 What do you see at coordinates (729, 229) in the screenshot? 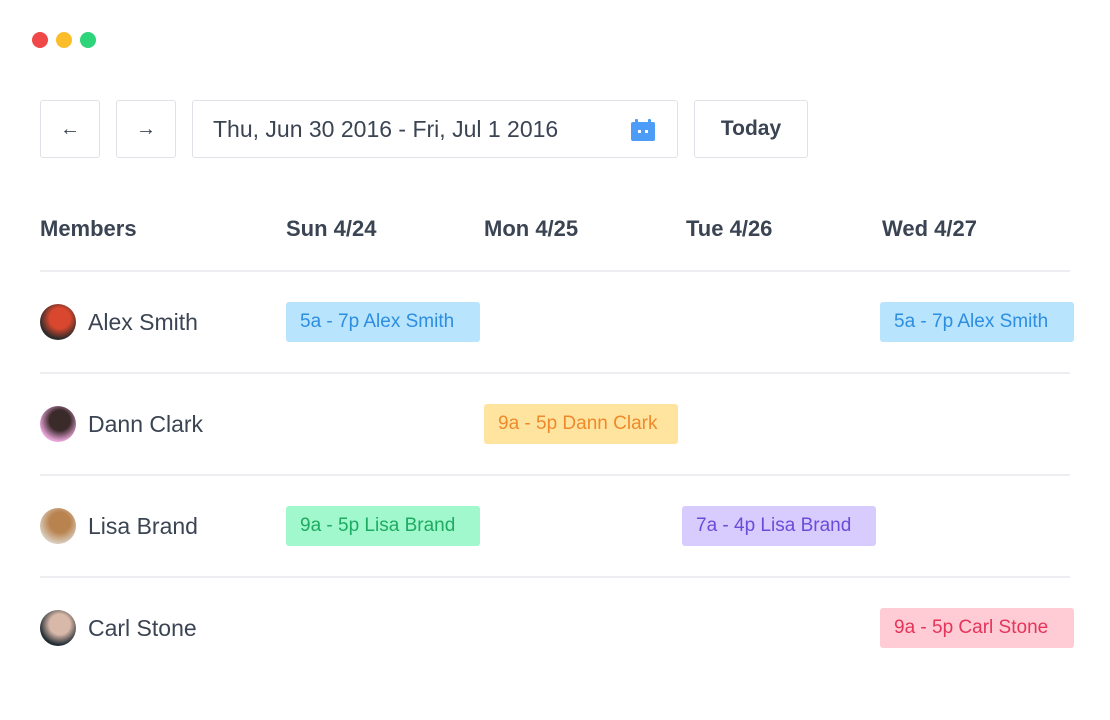
I see `day-column-header: Tue 4/26` at bounding box center [729, 229].